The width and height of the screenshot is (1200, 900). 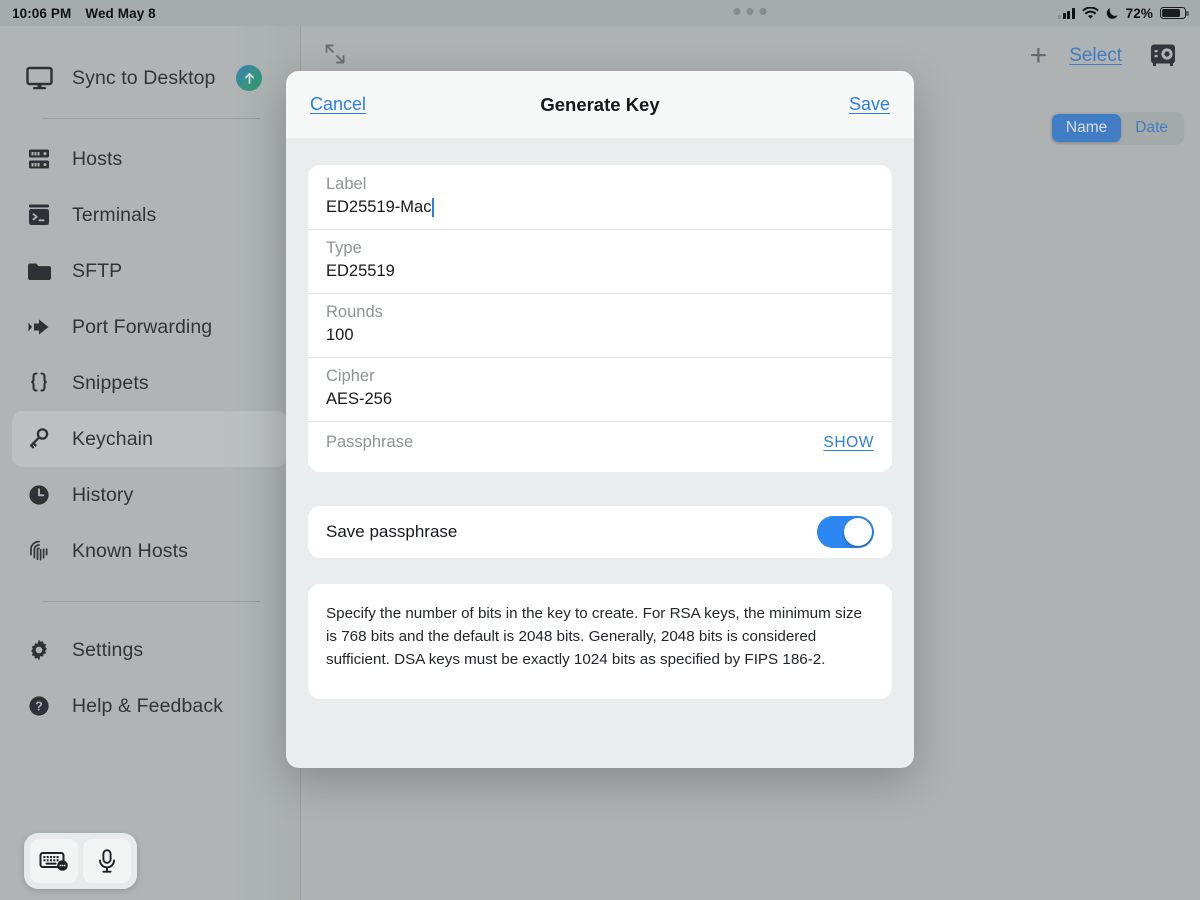 I want to click on field-passphrase: Passphrase SHOW, so click(x=600, y=446).